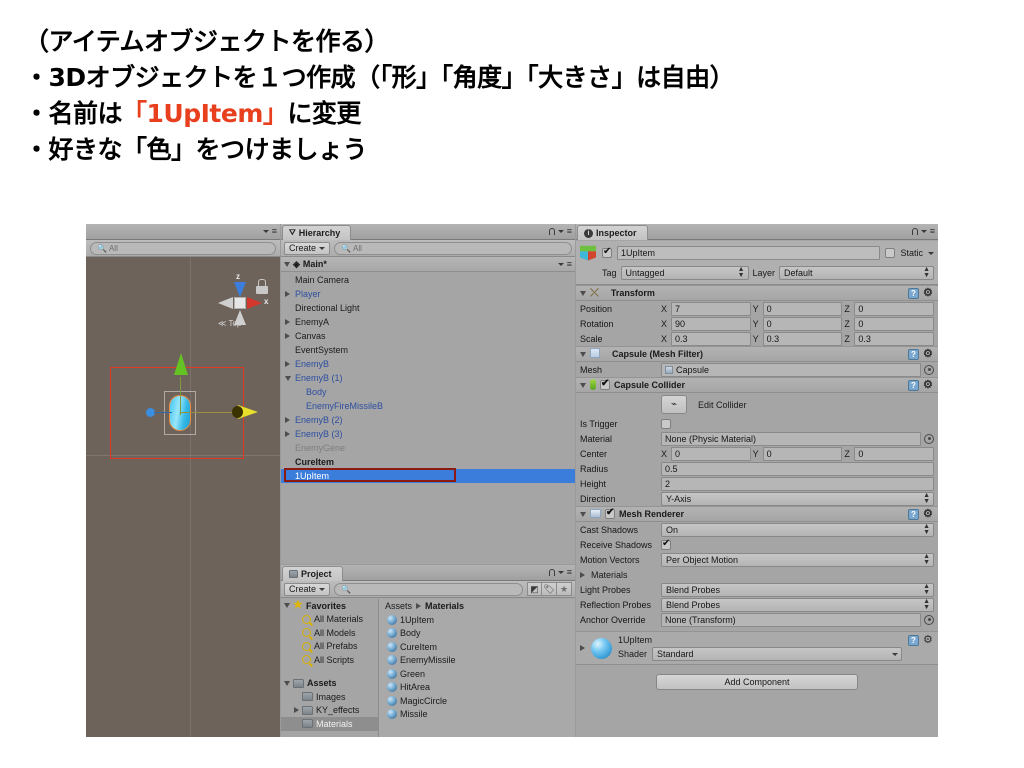 Image resolution: width=1024 pixels, height=768 pixels. What do you see at coordinates (428, 476) in the screenshot?
I see `hierarchy-item-1upitem: 1UpItem` at bounding box center [428, 476].